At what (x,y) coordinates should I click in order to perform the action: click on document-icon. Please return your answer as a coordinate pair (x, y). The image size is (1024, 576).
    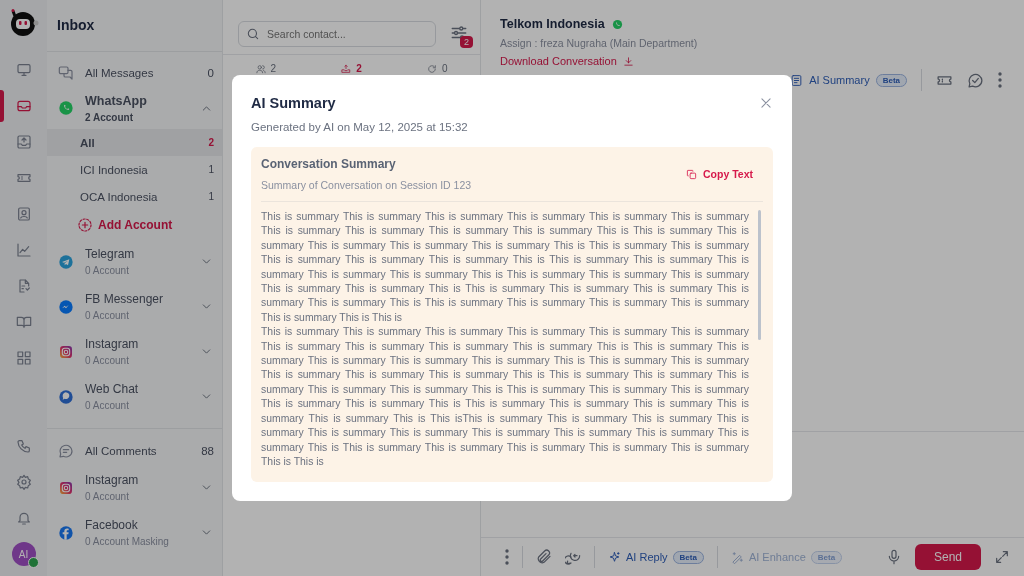
    Looking at the image, I should click on (797, 80).